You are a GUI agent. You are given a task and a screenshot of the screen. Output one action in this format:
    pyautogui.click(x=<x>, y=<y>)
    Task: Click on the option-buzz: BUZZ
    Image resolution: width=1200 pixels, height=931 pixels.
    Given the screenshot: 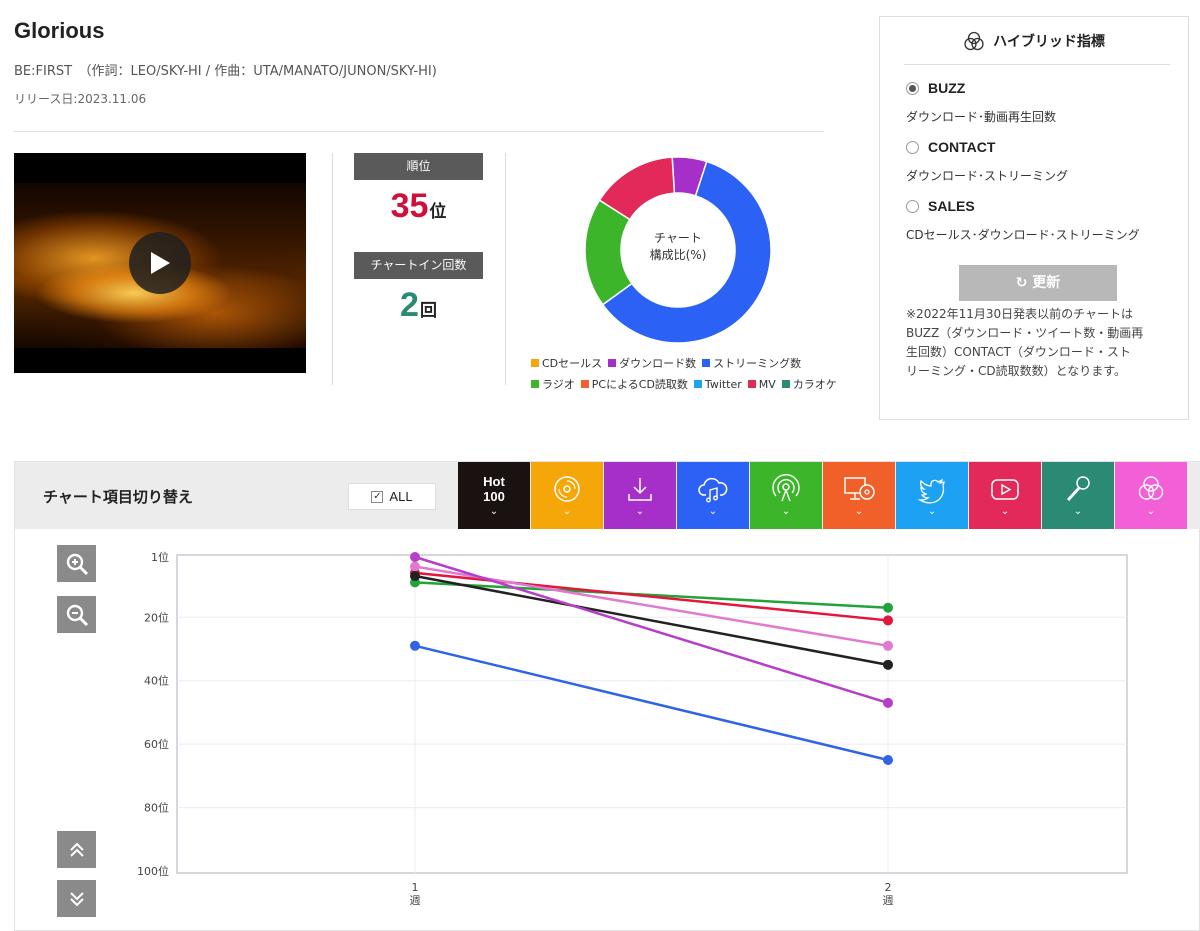 What is the action you would take?
    pyautogui.click(x=935, y=88)
    